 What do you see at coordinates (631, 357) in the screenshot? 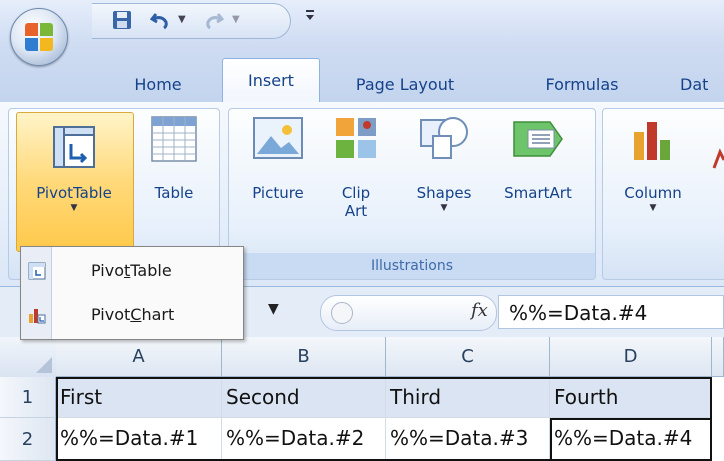
I see `column-header-d: D` at bounding box center [631, 357].